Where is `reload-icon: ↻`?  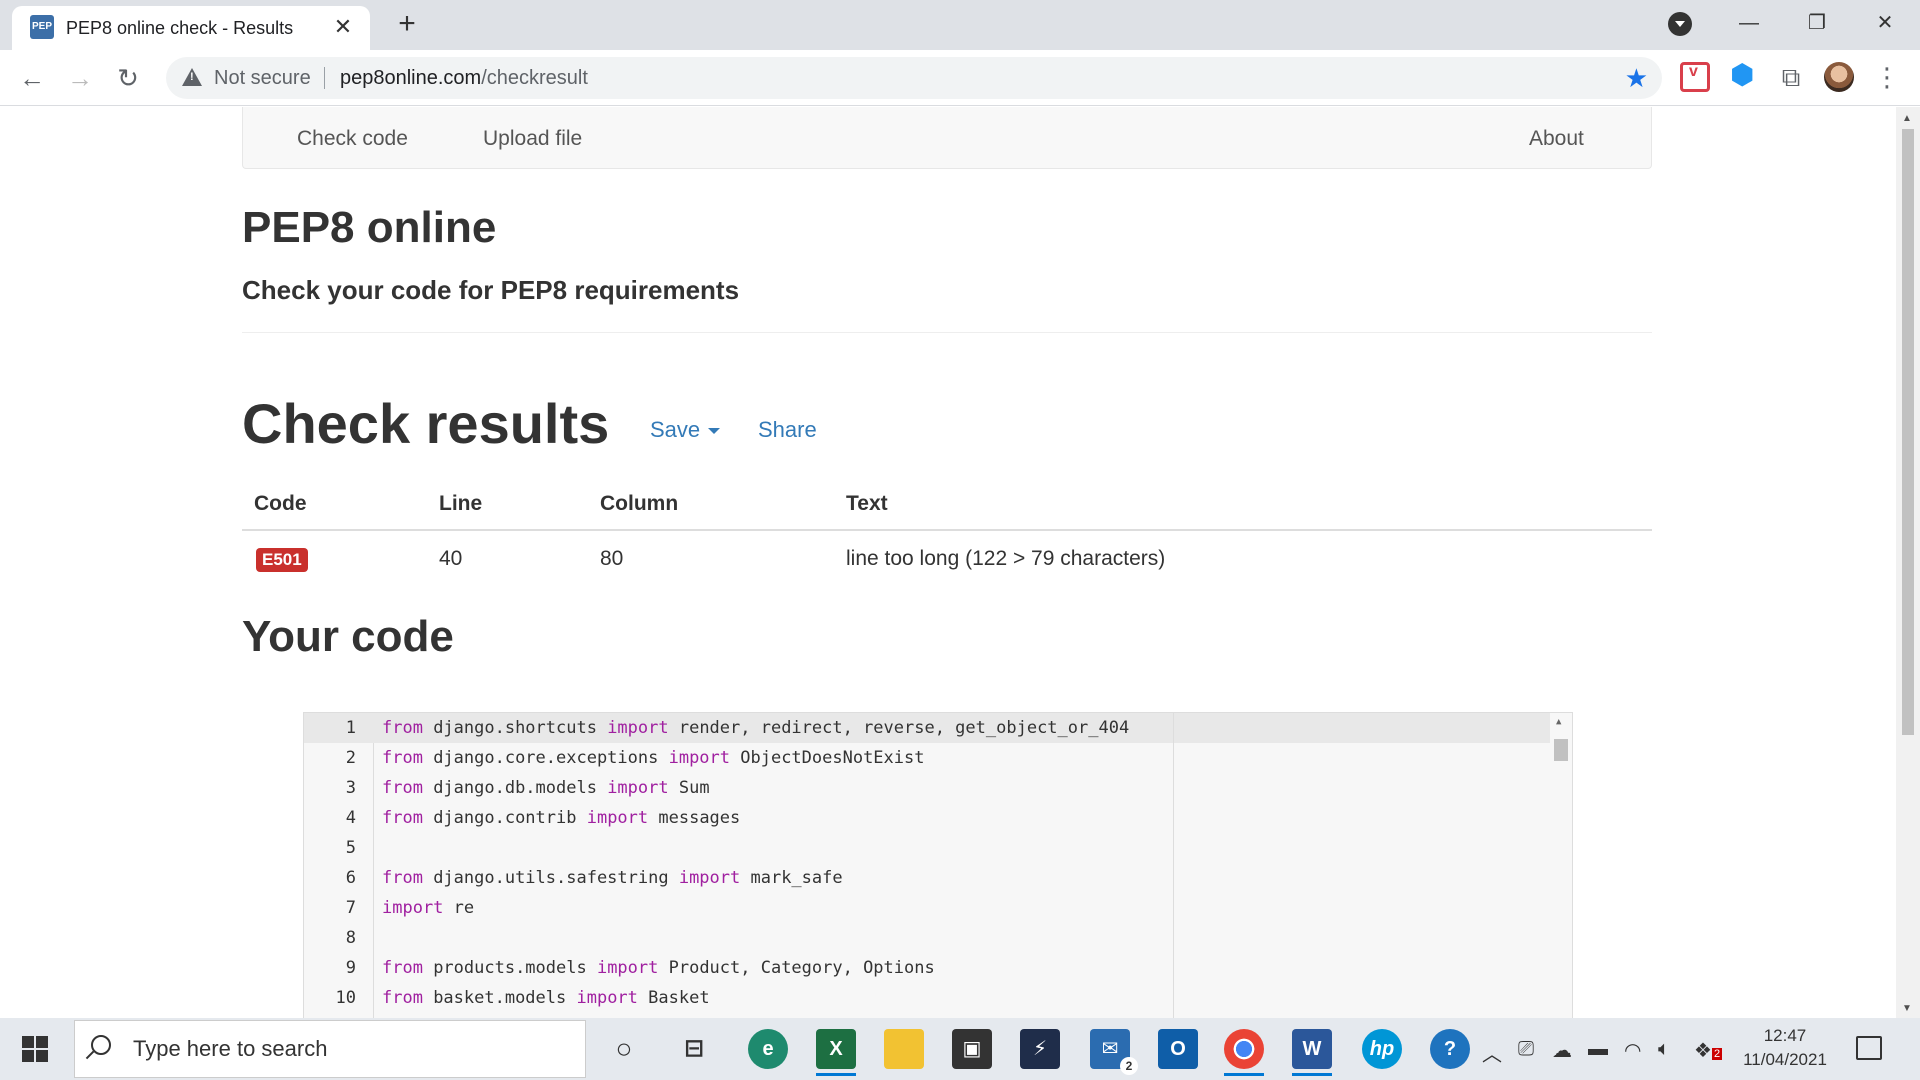
reload-icon: ↻ is located at coordinates (128, 78).